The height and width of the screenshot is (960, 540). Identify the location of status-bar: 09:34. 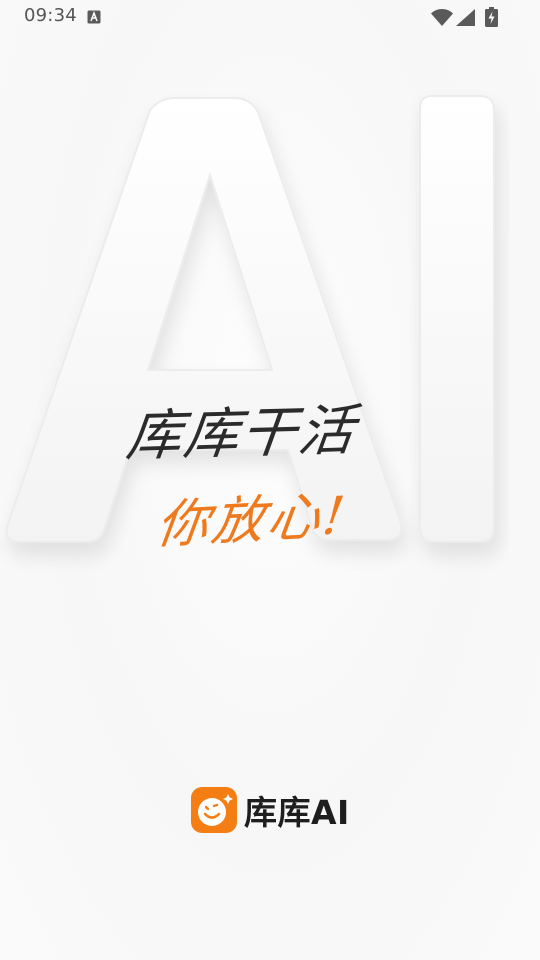
(270, 17).